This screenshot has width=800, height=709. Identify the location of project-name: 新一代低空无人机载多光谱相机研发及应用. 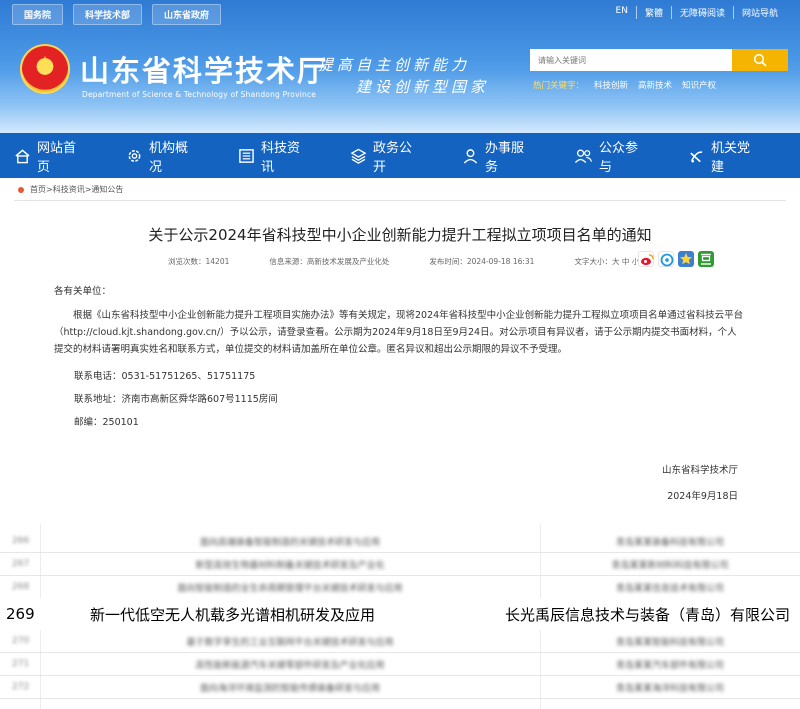
(233, 614).